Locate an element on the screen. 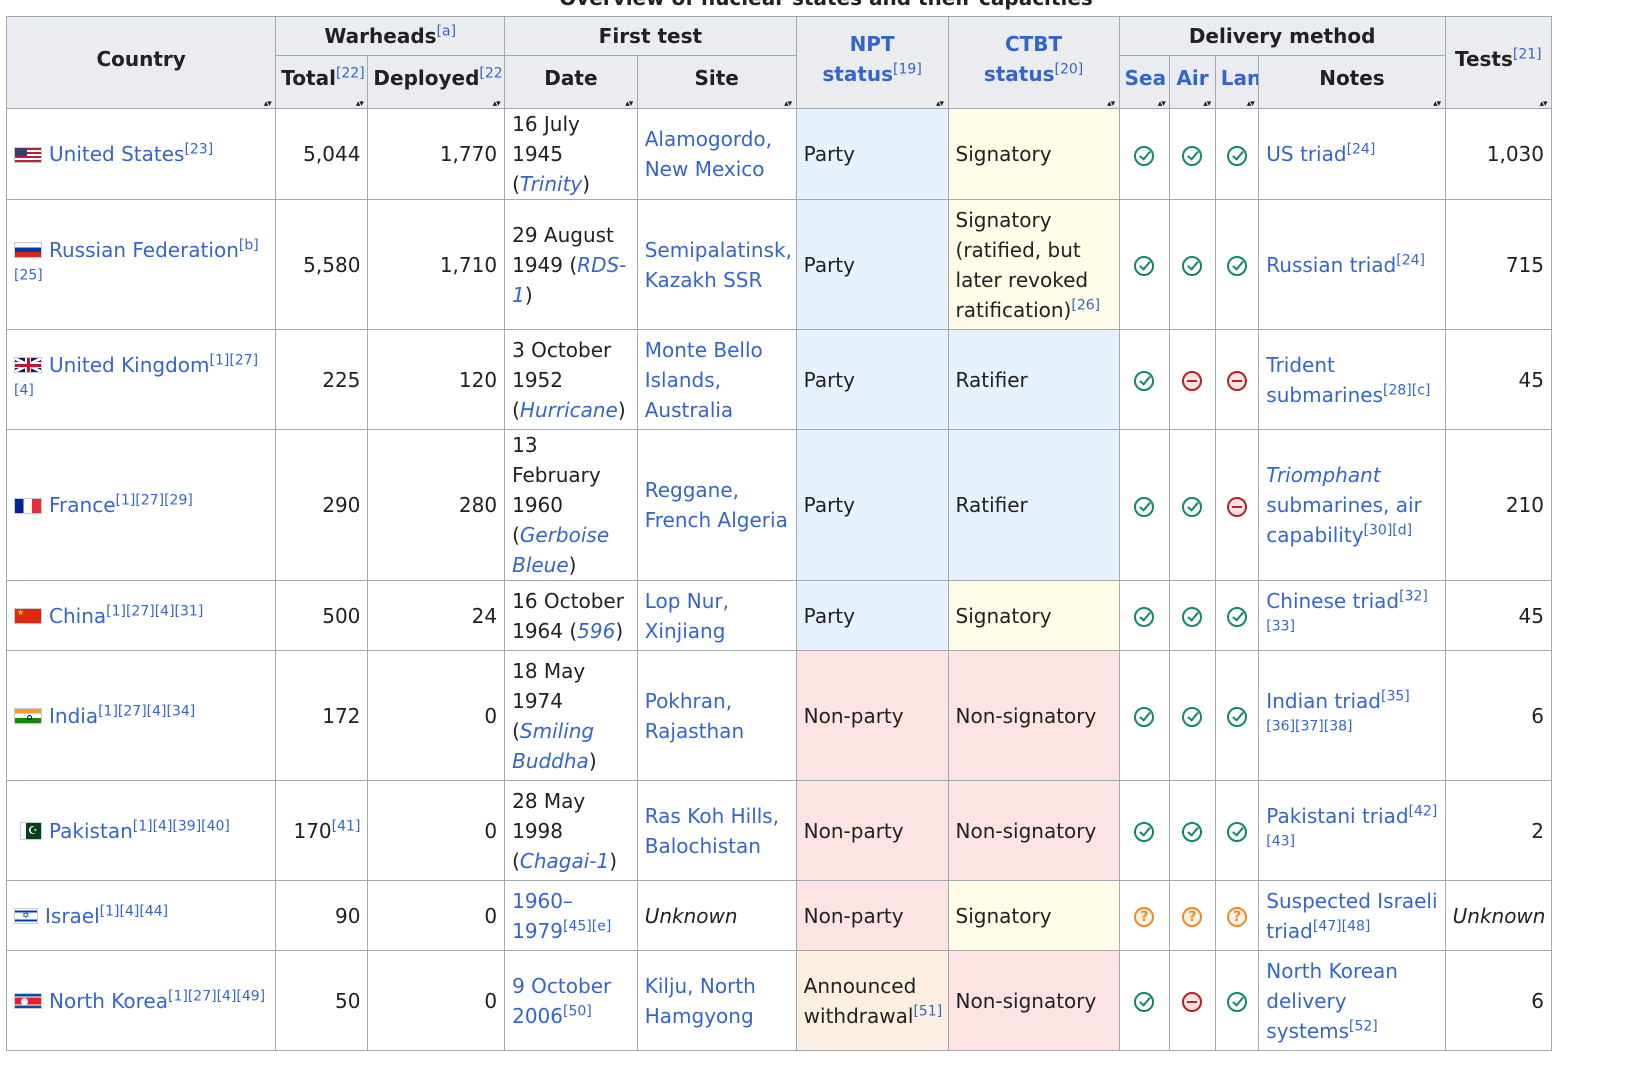 This screenshot has height=1069, width=1652. ctbt-status-header: CTBT status[20] is located at coordinates (1033, 62).